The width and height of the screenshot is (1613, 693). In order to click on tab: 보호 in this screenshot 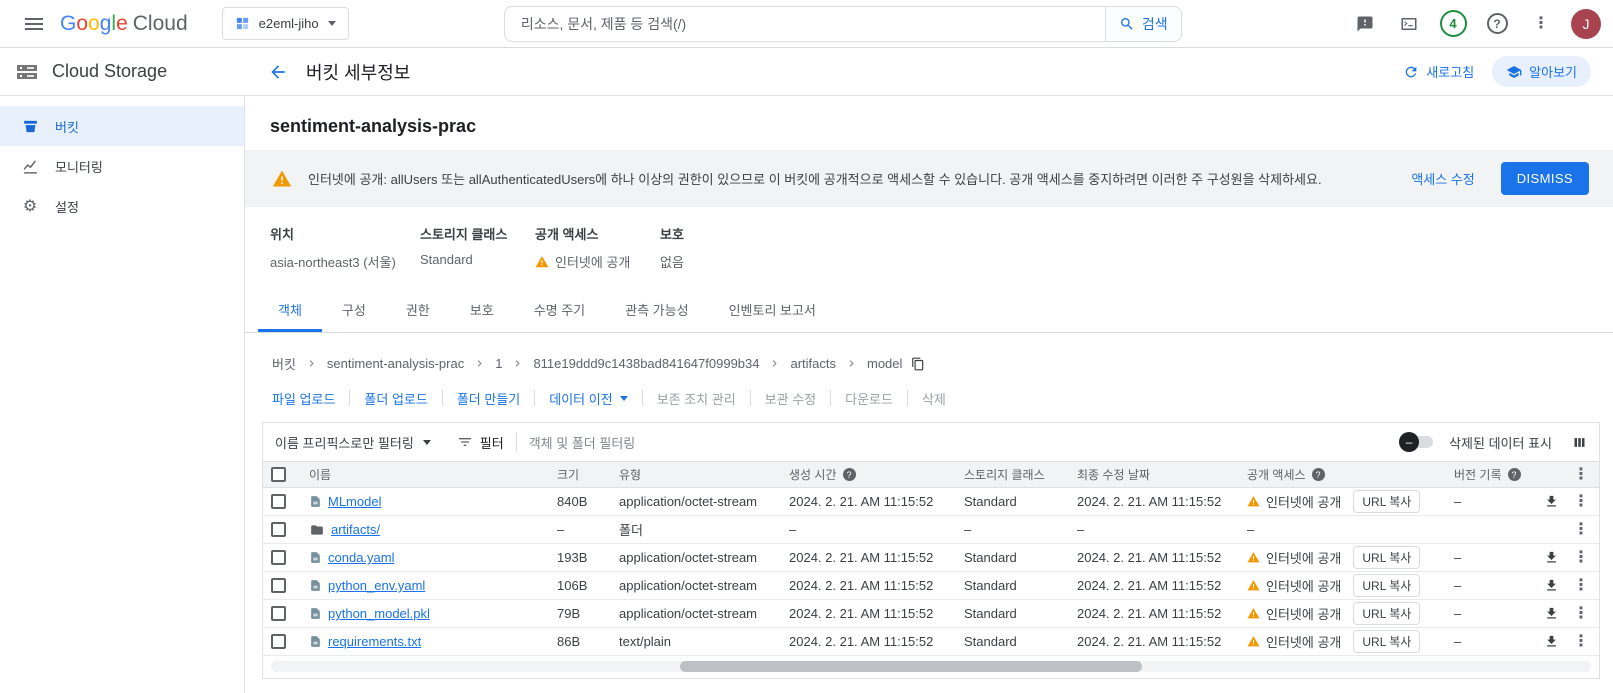, I will do `click(482, 309)`.